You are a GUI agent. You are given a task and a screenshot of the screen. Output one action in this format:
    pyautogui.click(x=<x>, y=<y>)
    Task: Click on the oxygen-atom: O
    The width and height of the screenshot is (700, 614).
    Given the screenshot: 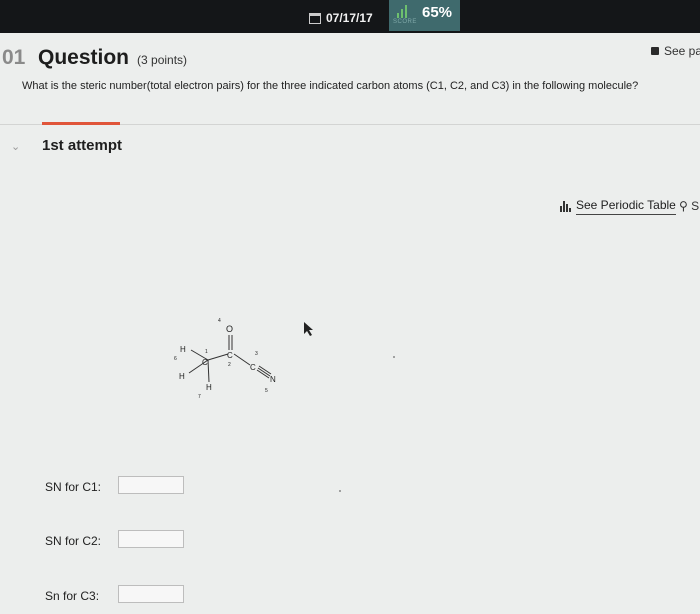 What is the action you would take?
    pyautogui.click(x=229, y=329)
    